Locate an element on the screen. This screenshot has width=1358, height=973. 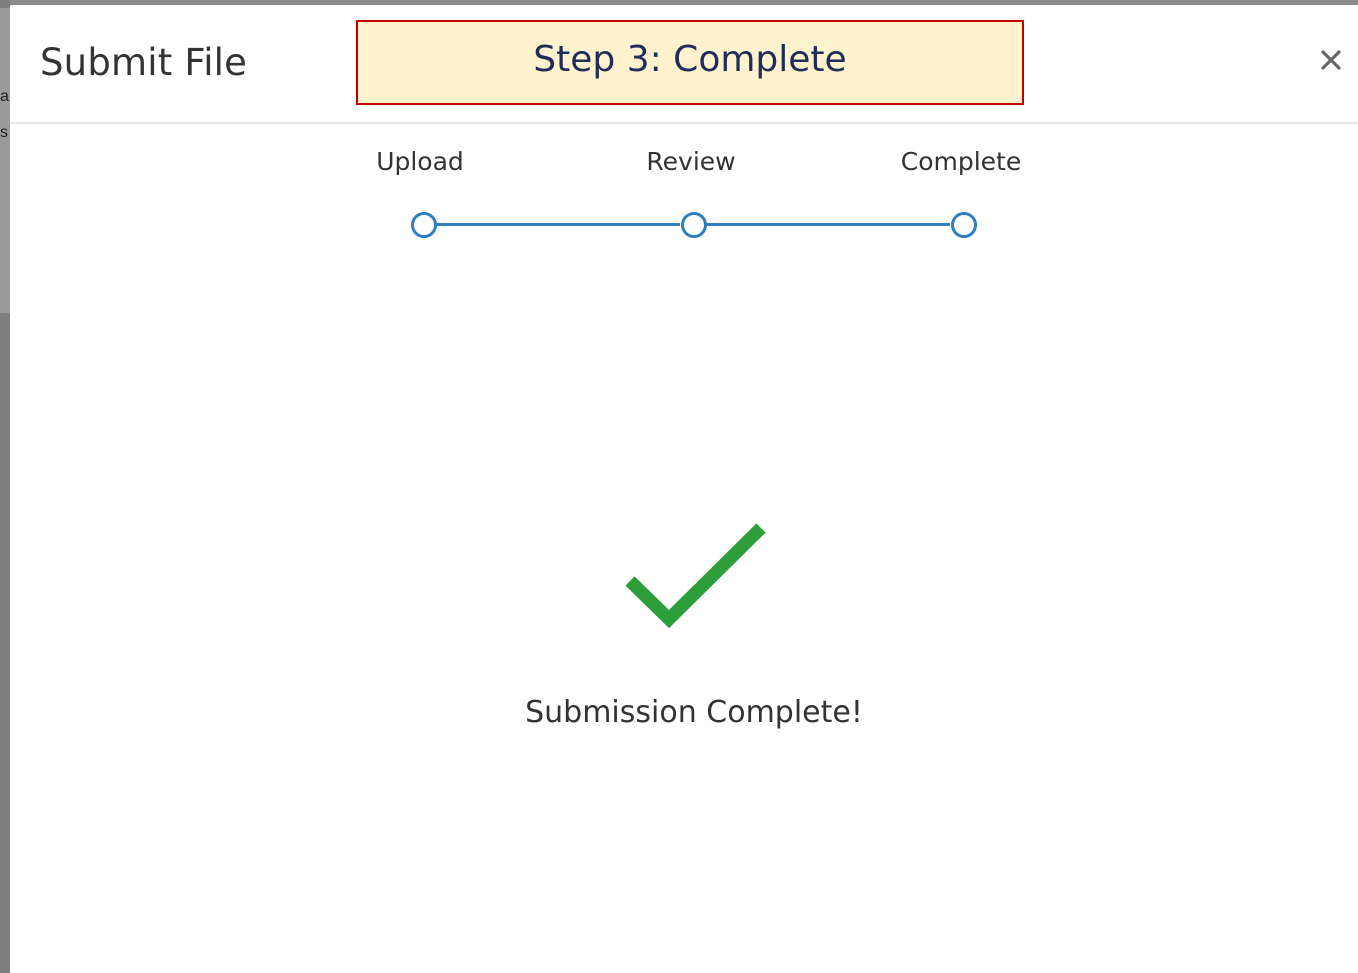
step-label-upload: Upload is located at coordinates (420, 161).